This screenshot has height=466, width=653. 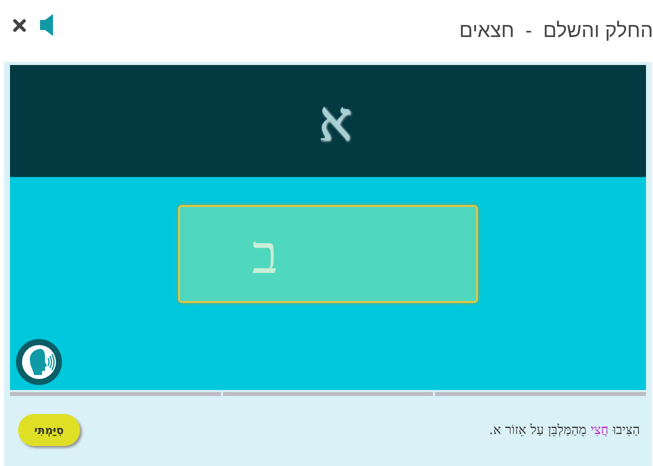 I want to click on speaking-head-icon, so click(x=39, y=362).